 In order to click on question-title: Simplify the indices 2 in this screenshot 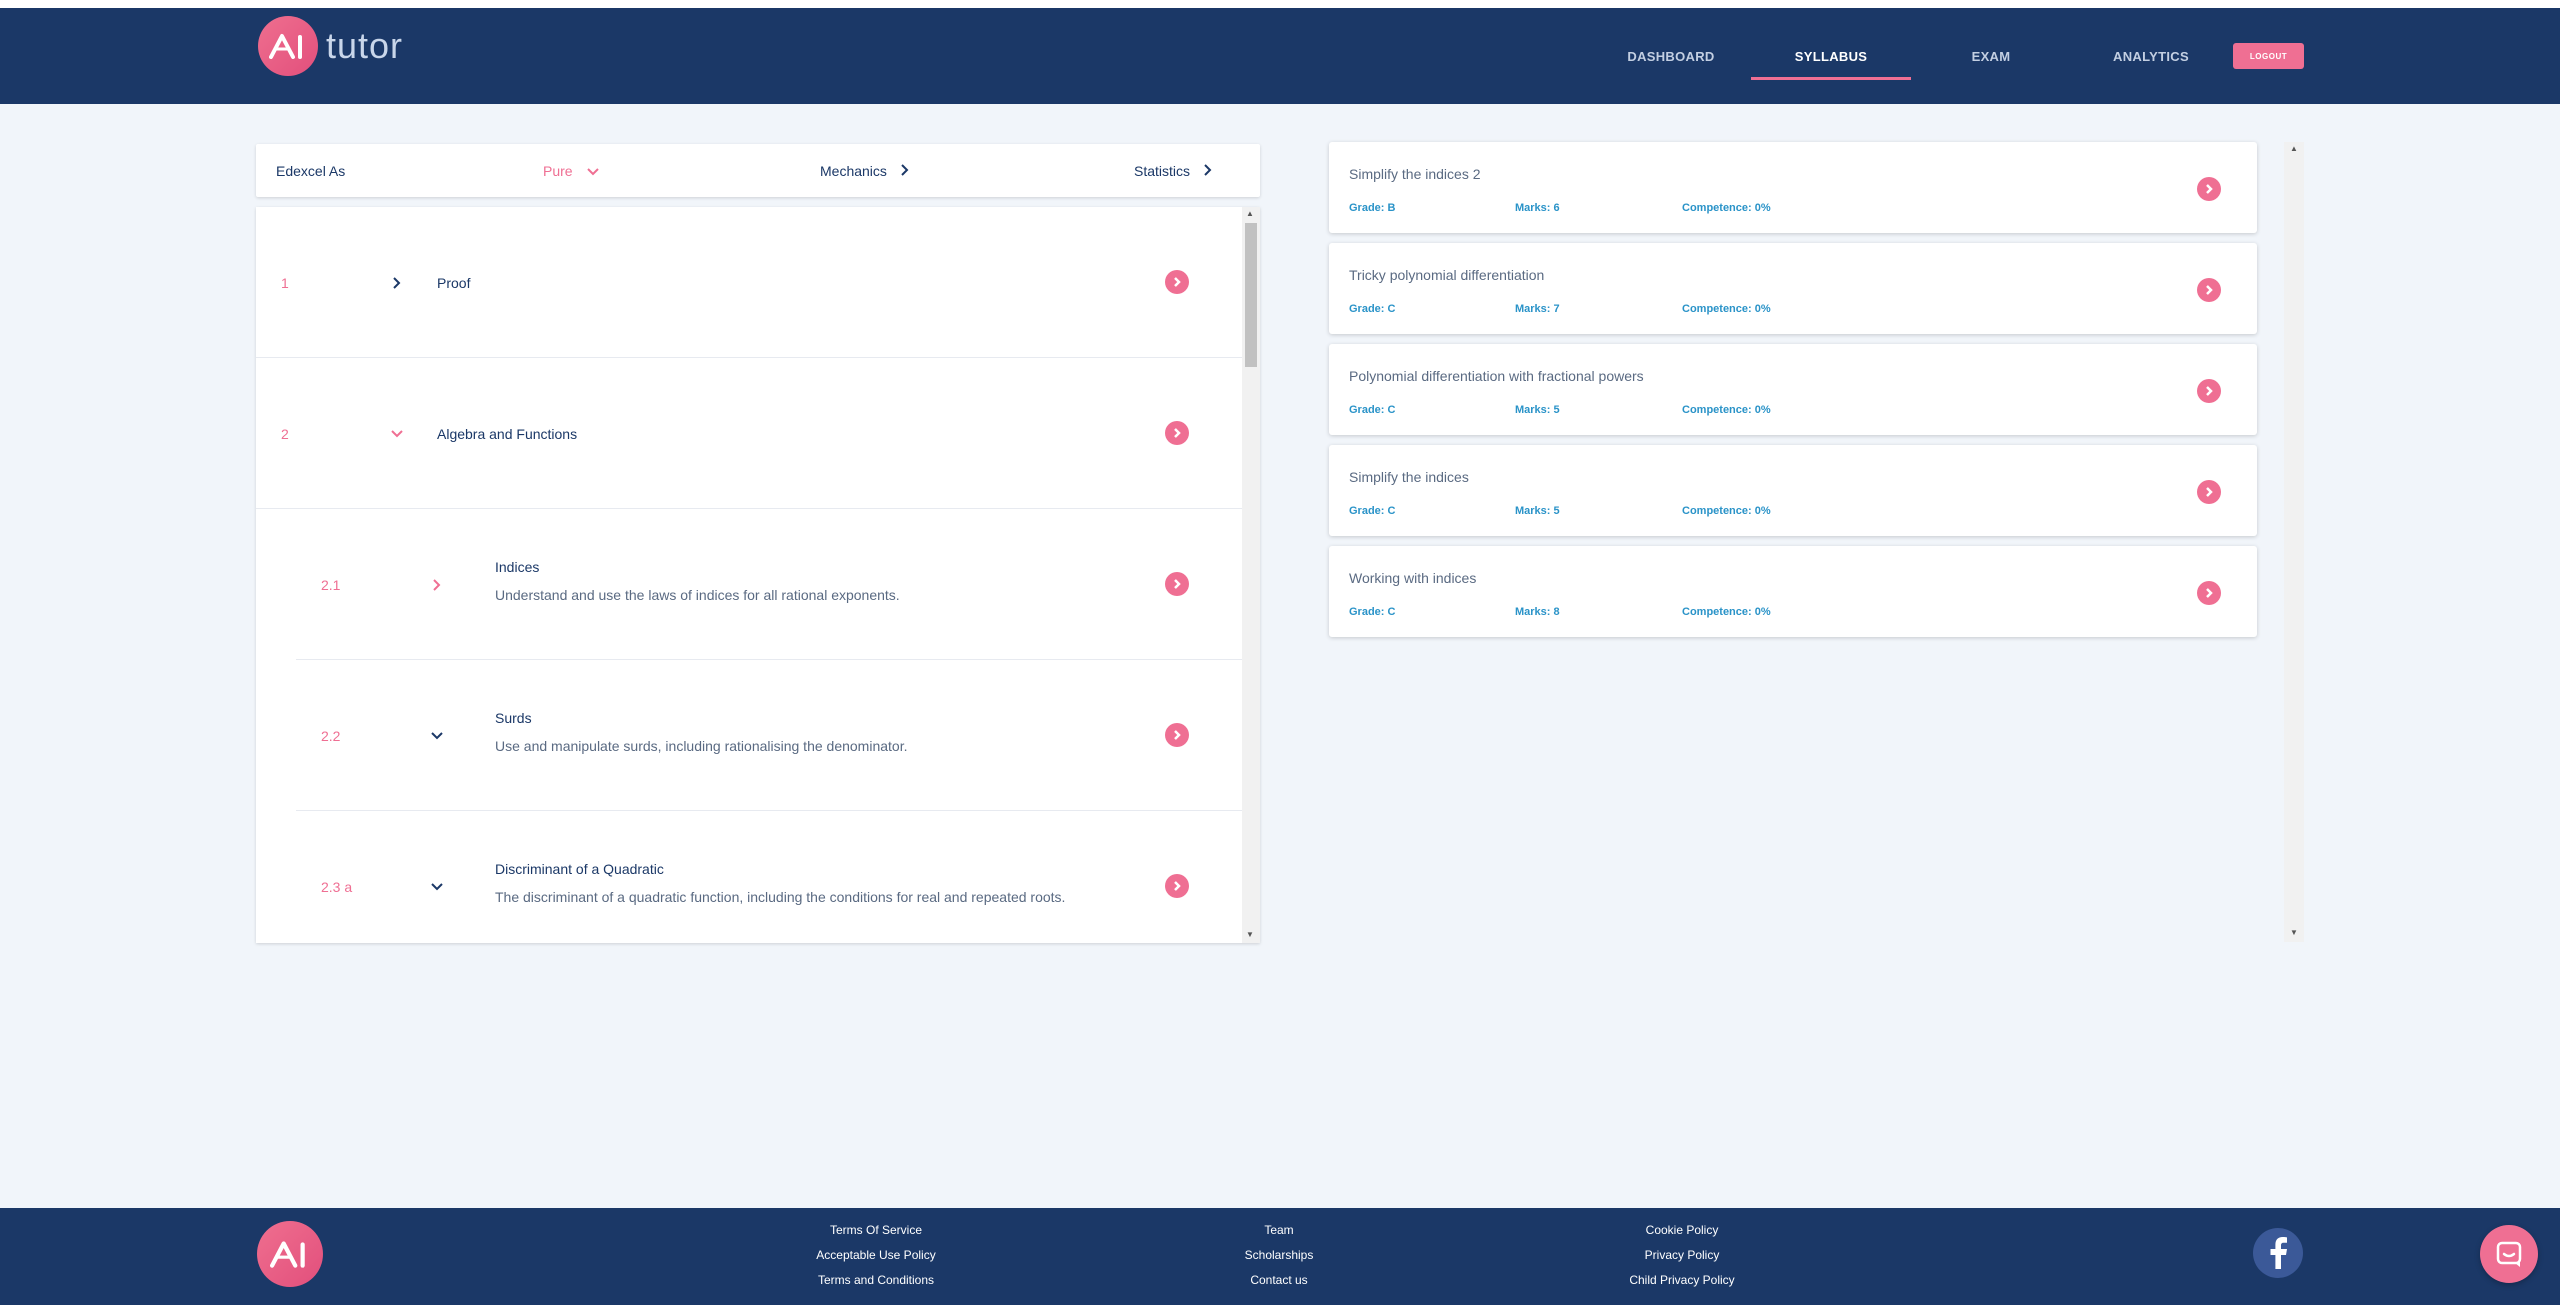, I will do `click(1415, 174)`.